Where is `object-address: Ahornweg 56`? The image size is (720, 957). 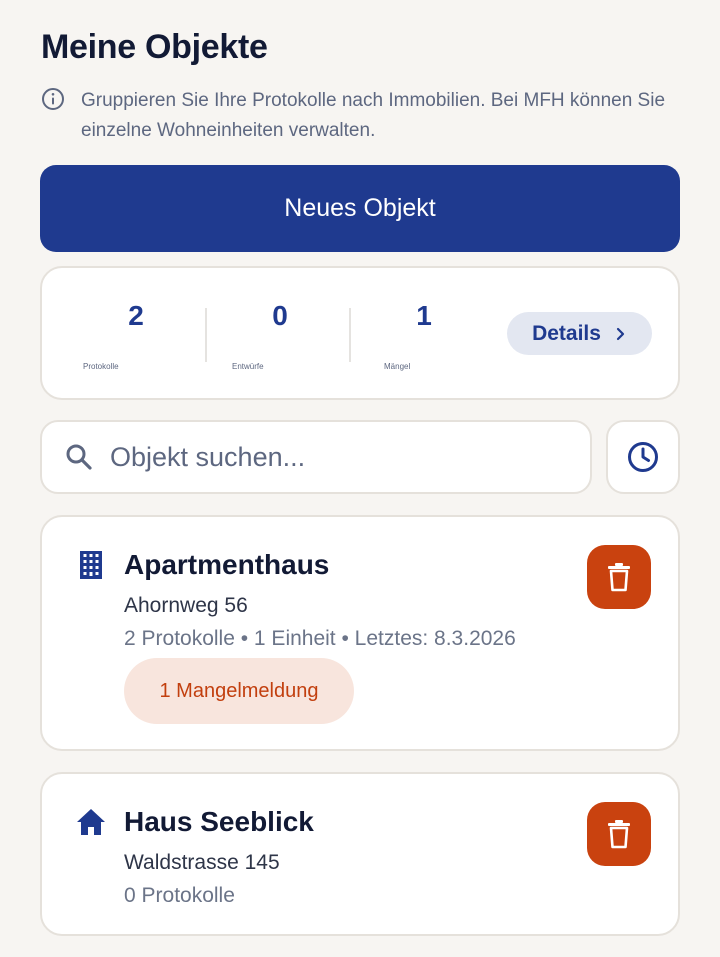
object-address: Ahornweg 56 is located at coordinates (186, 605).